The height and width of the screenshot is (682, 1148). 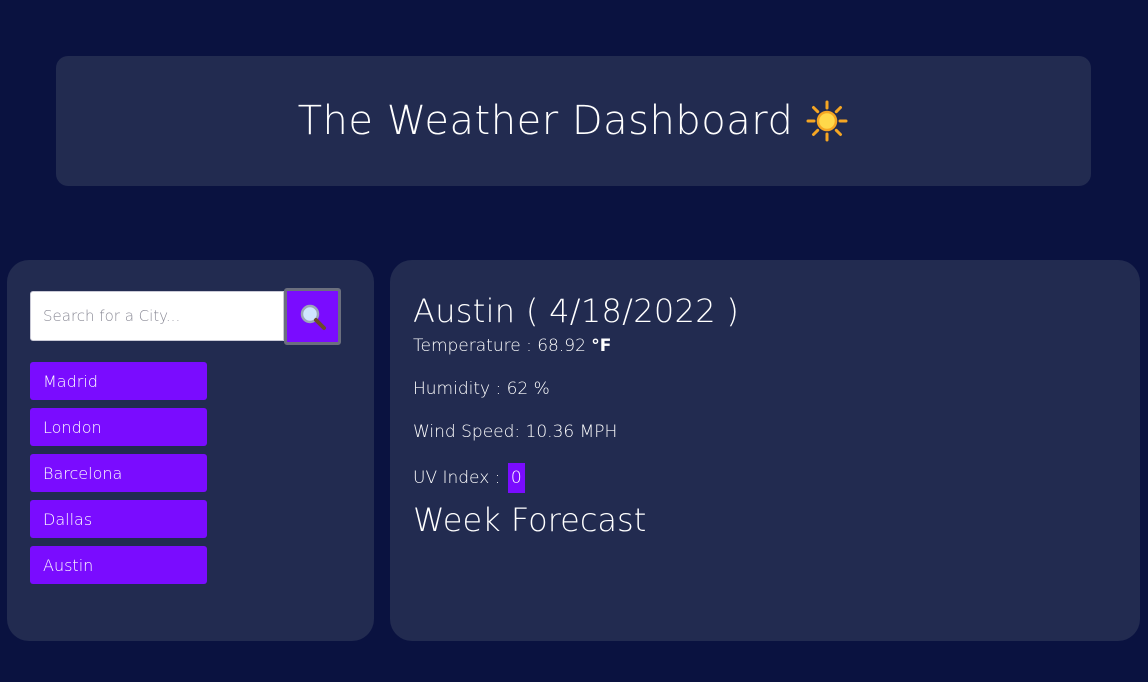 I want to click on uv-index-line: UV Index : 0, so click(x=576, y=484).